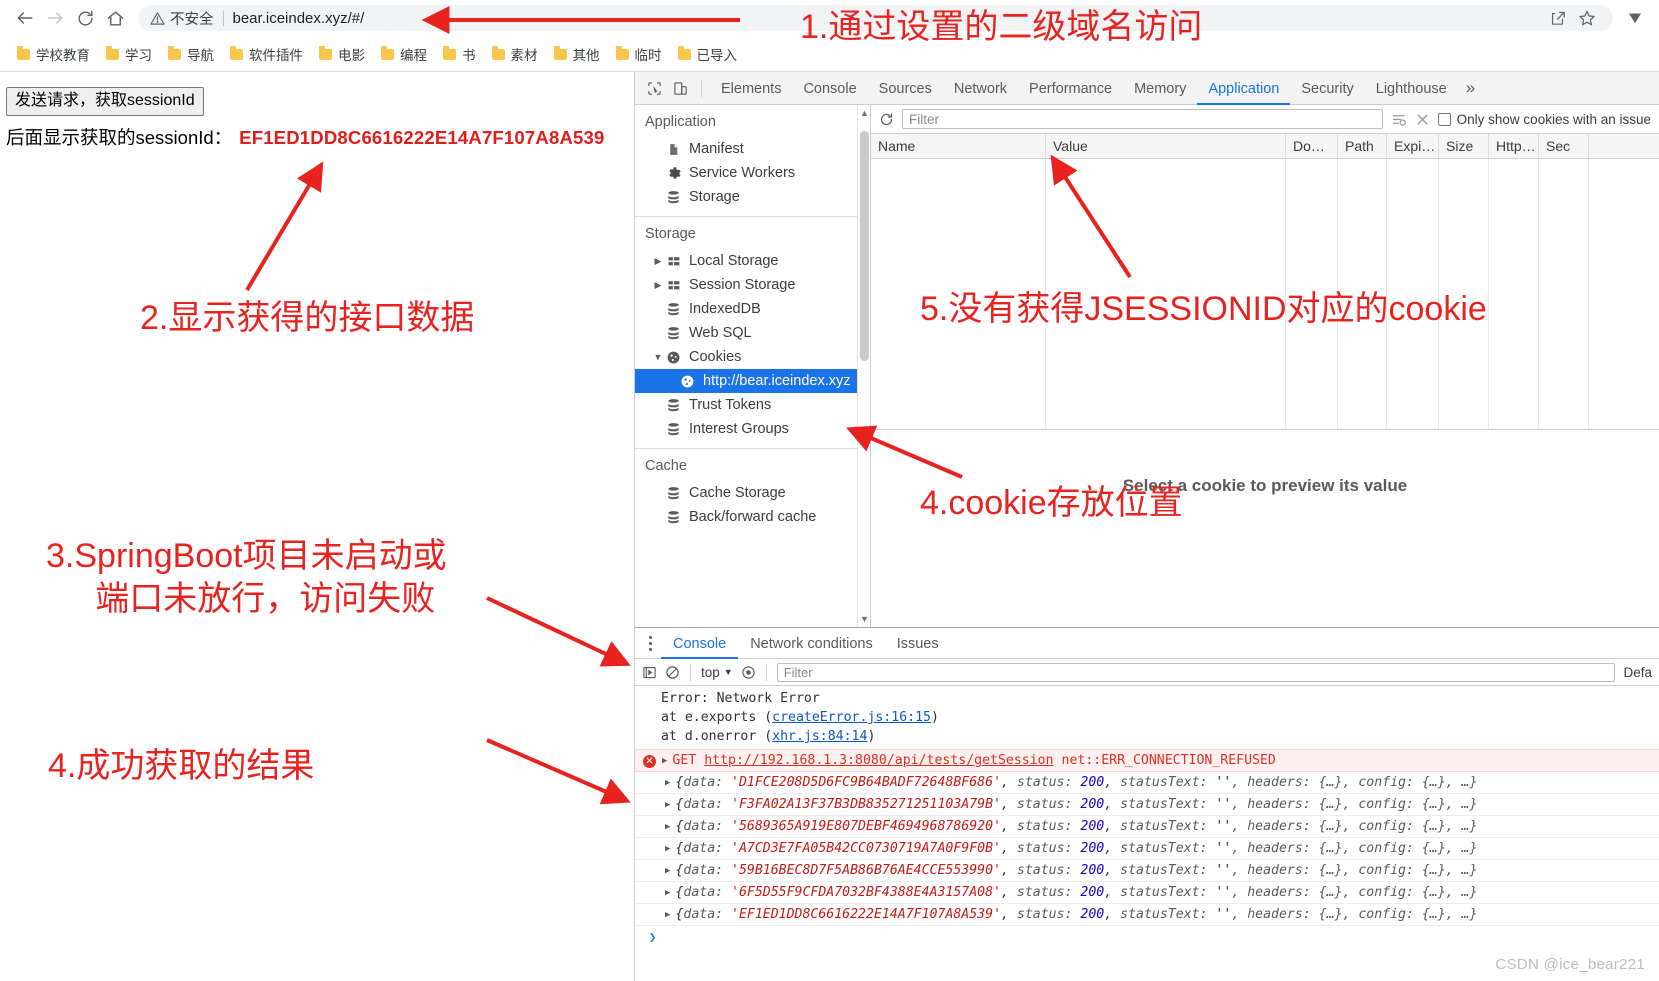 The width and height of the screenshot is (1659, 981). What do you see at coordinates (752, 357) in the screenshot?
I see `sidebar-item-cookies: ▼ Cookies` at bounding box center [752, 357].